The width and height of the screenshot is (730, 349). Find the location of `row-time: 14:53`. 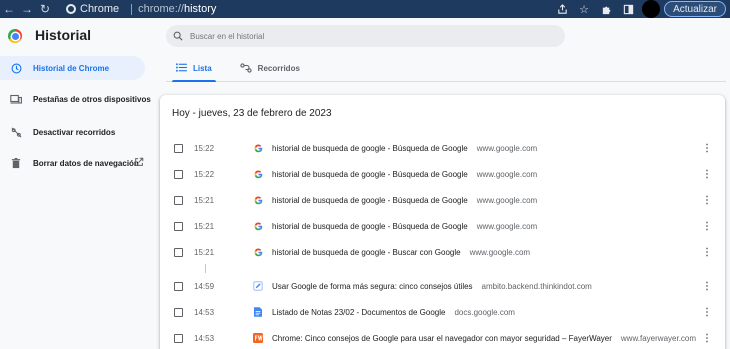

row-time: 14:53 is located at coordinates (204, 312).